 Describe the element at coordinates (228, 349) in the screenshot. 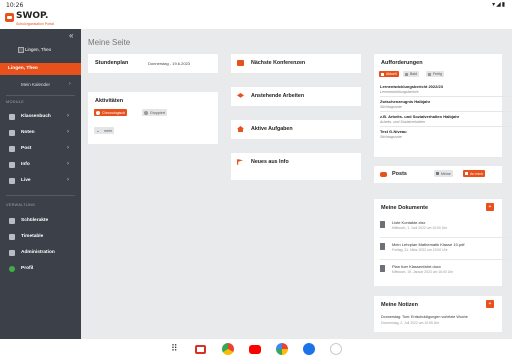

I see `chrome-icon` at that location.